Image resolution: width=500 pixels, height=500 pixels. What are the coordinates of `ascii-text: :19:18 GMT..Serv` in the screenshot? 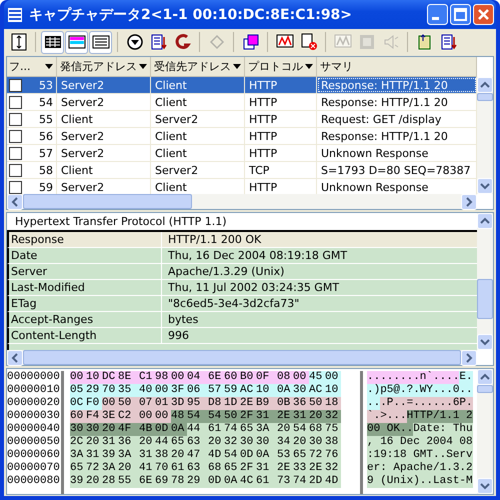 It's located at (420, 455).